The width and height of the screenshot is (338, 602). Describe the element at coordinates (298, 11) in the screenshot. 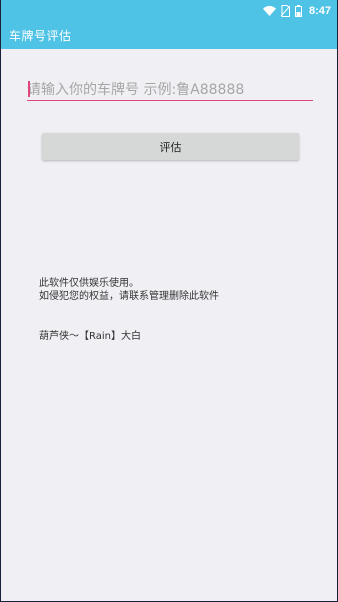

I see `battery-icon` at that location.